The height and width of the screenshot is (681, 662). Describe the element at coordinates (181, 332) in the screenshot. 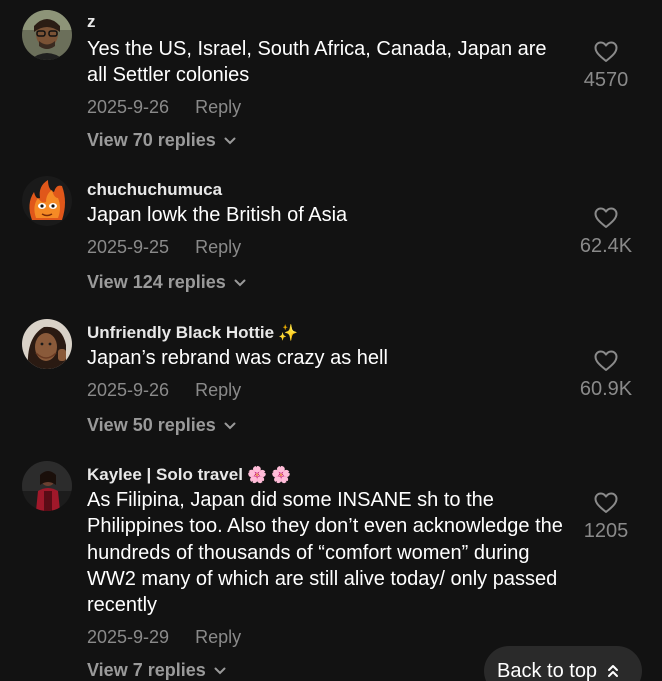

I see `username-text: Unfriendly Black Hottie` at that location.